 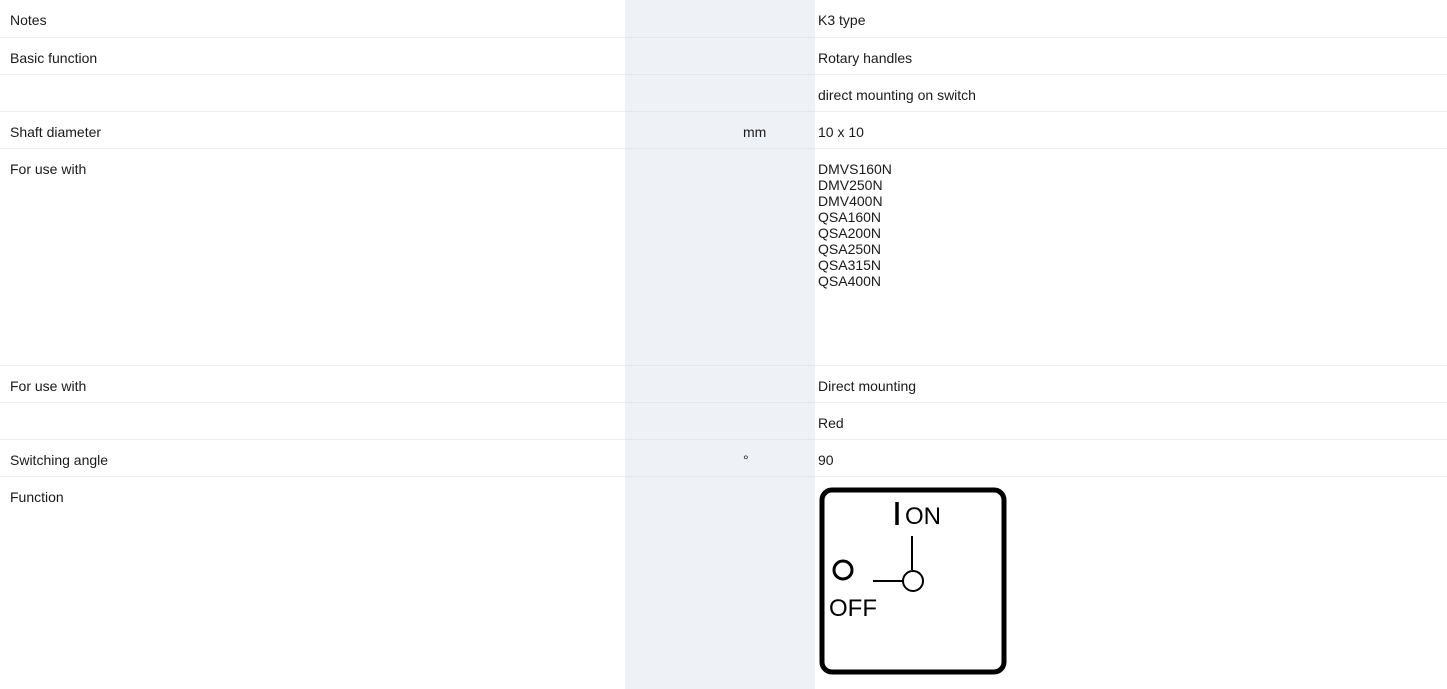 I want to click on pivot-circle, so click(x=913, y=580).